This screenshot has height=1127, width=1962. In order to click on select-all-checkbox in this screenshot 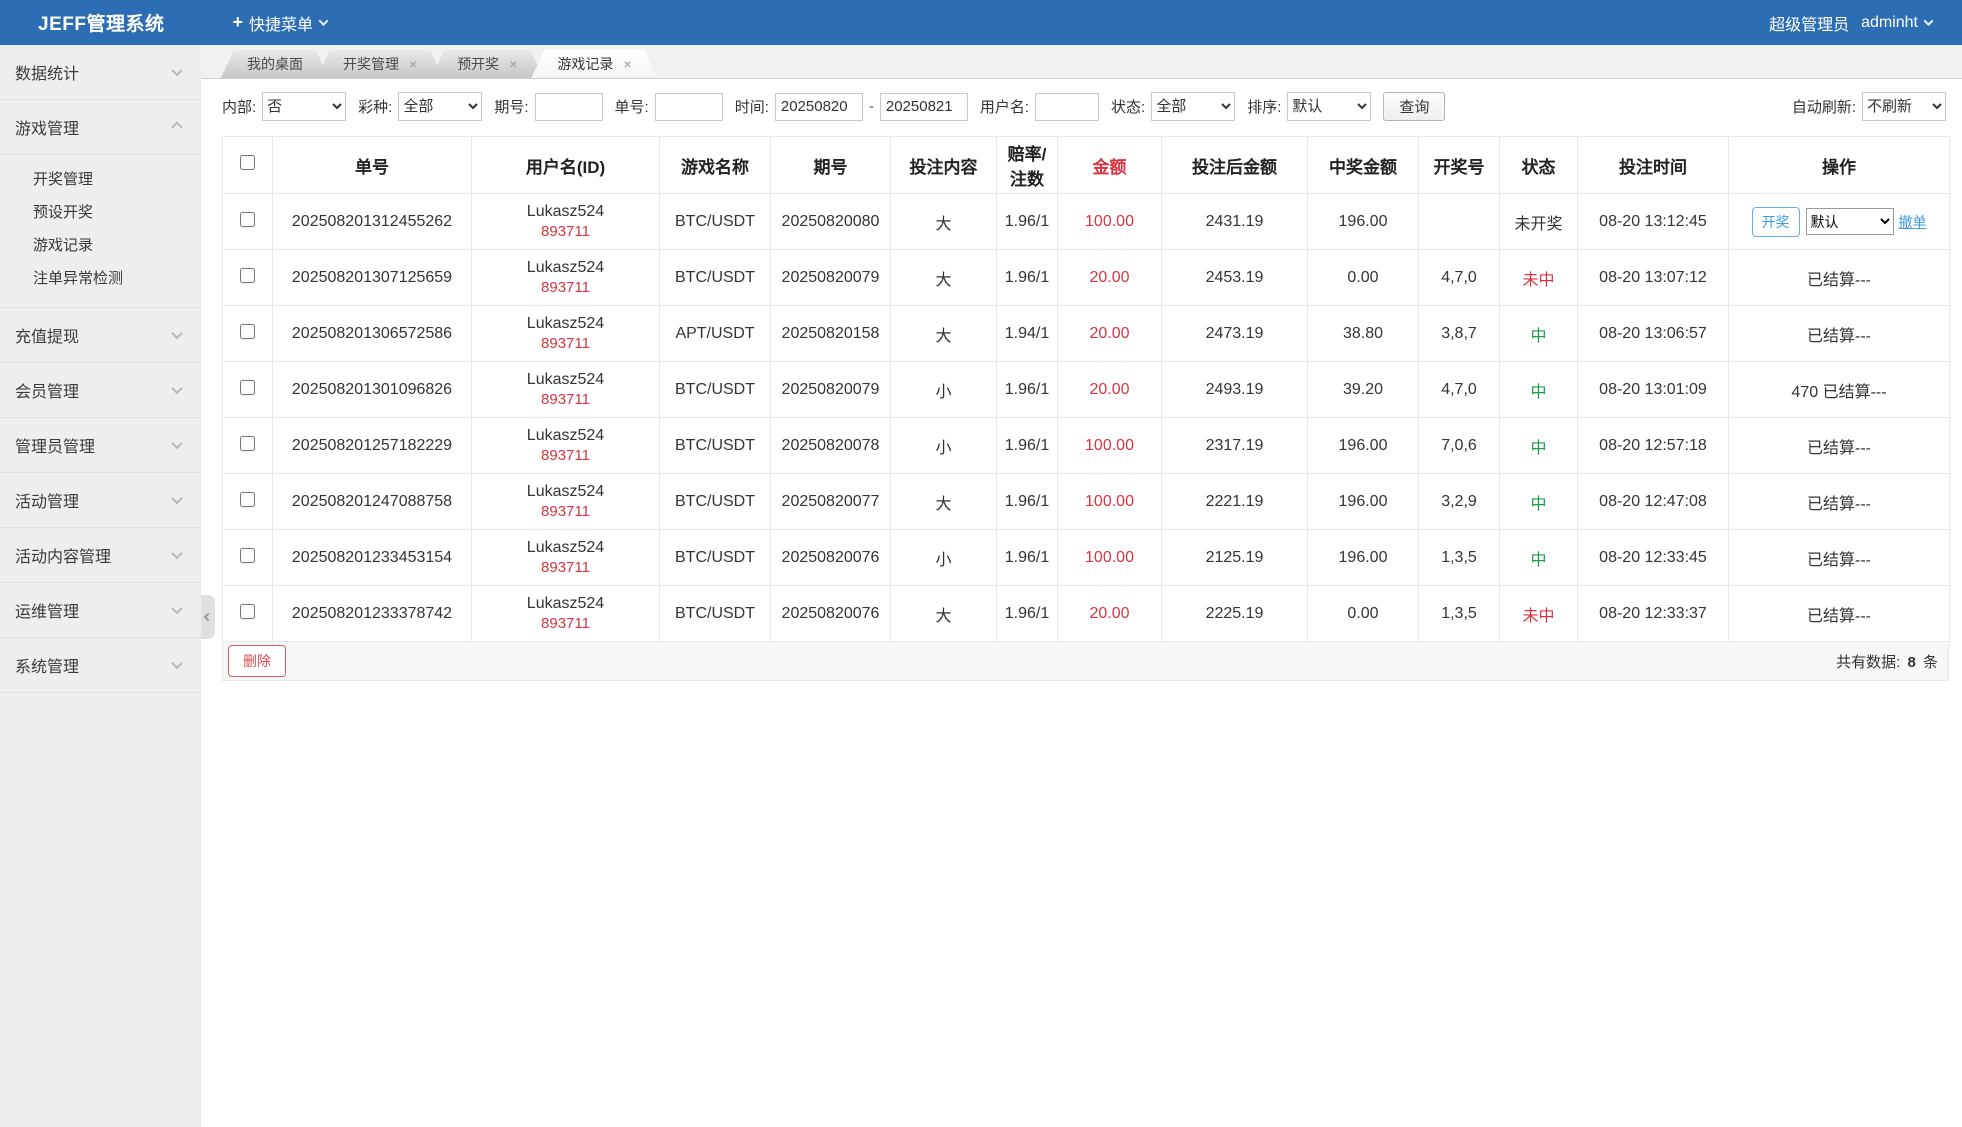, I will do `click(247, 162)`.